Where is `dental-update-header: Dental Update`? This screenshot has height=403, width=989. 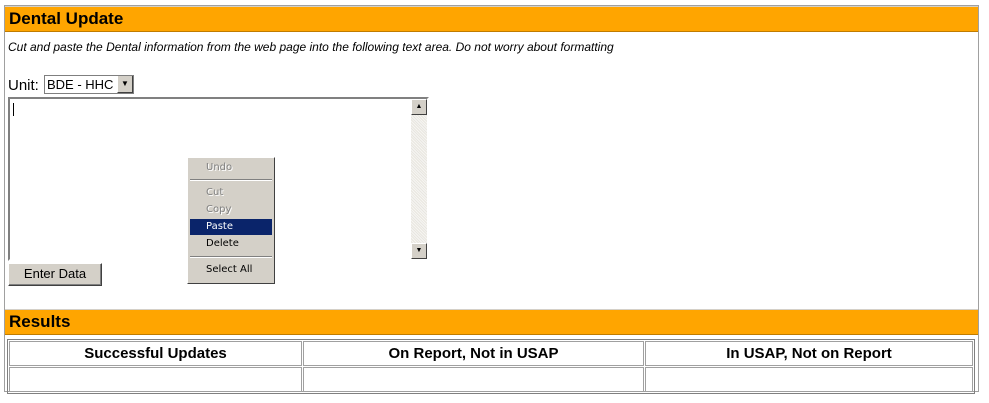 dental-update-header: Dental Update is located at coordinates (491, 19).